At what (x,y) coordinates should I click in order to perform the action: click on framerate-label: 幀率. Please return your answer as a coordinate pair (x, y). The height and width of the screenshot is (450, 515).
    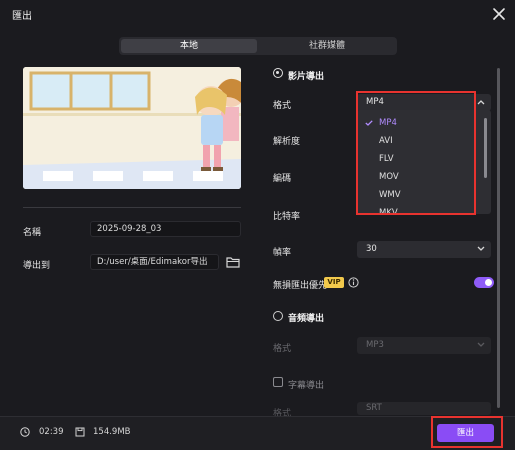
    Looking at the image, I should click on (282, 253).